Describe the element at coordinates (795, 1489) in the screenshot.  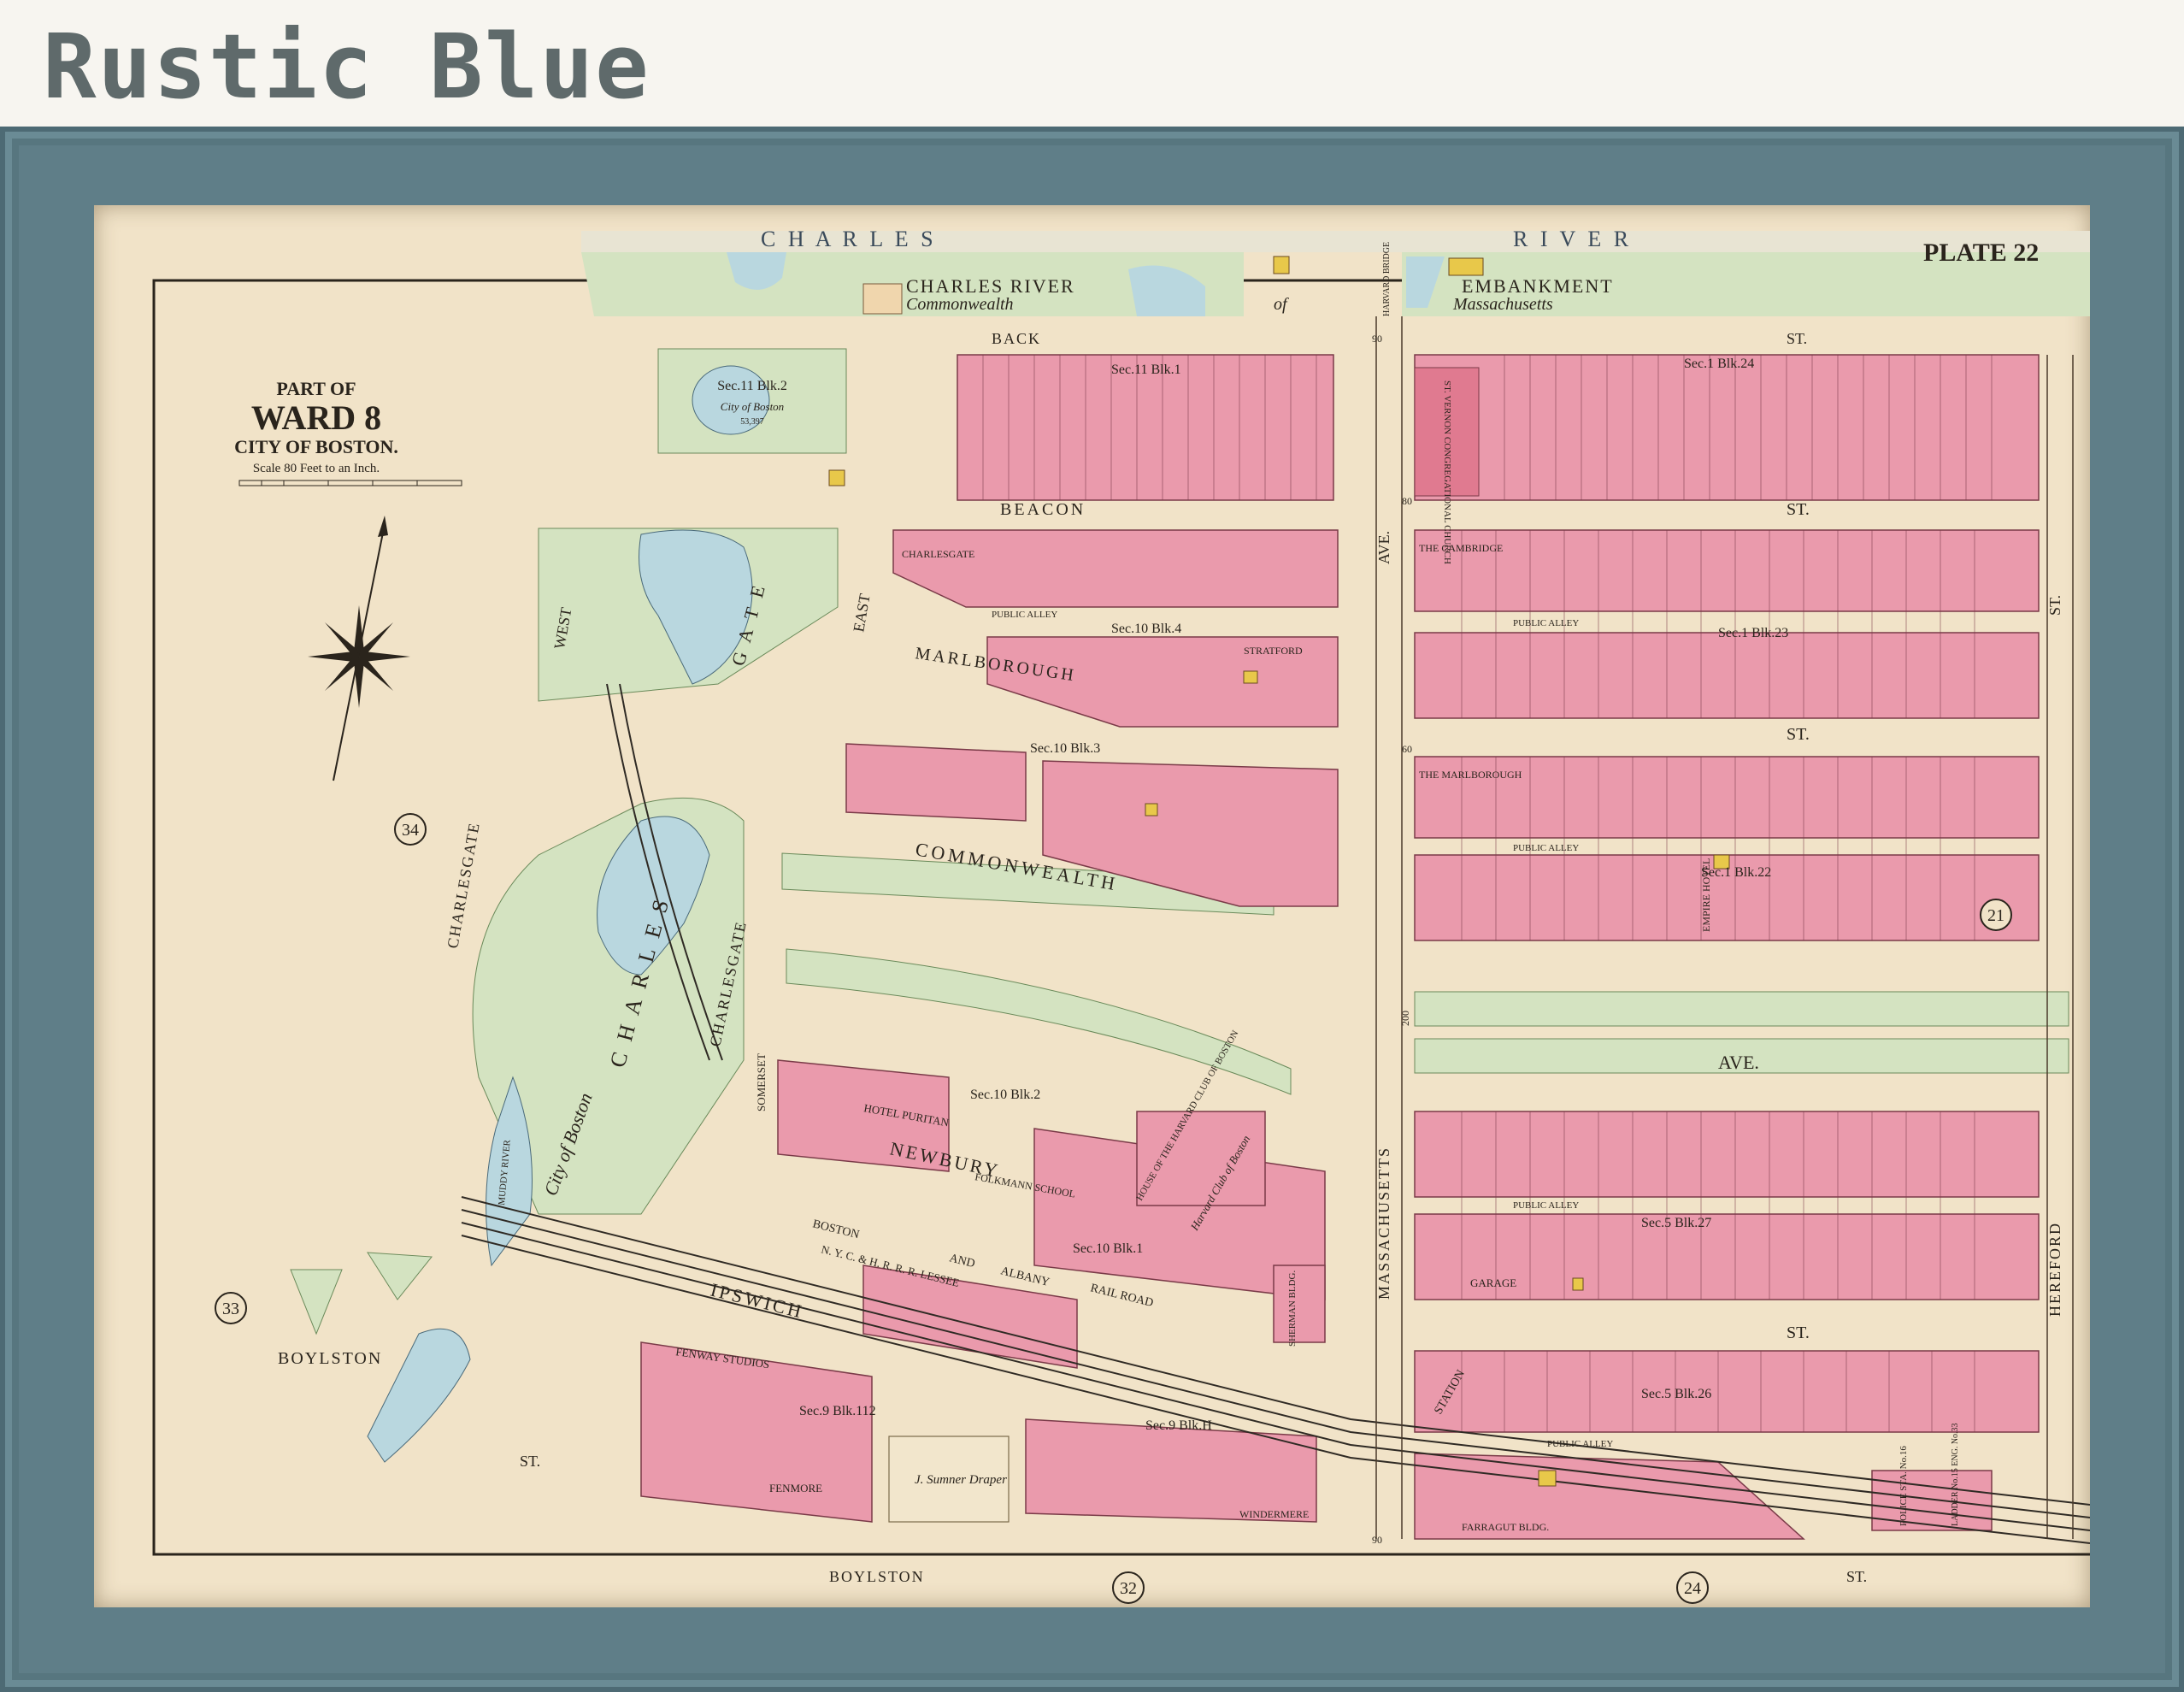
I see `building-fenmore: FENMORE` at that location.